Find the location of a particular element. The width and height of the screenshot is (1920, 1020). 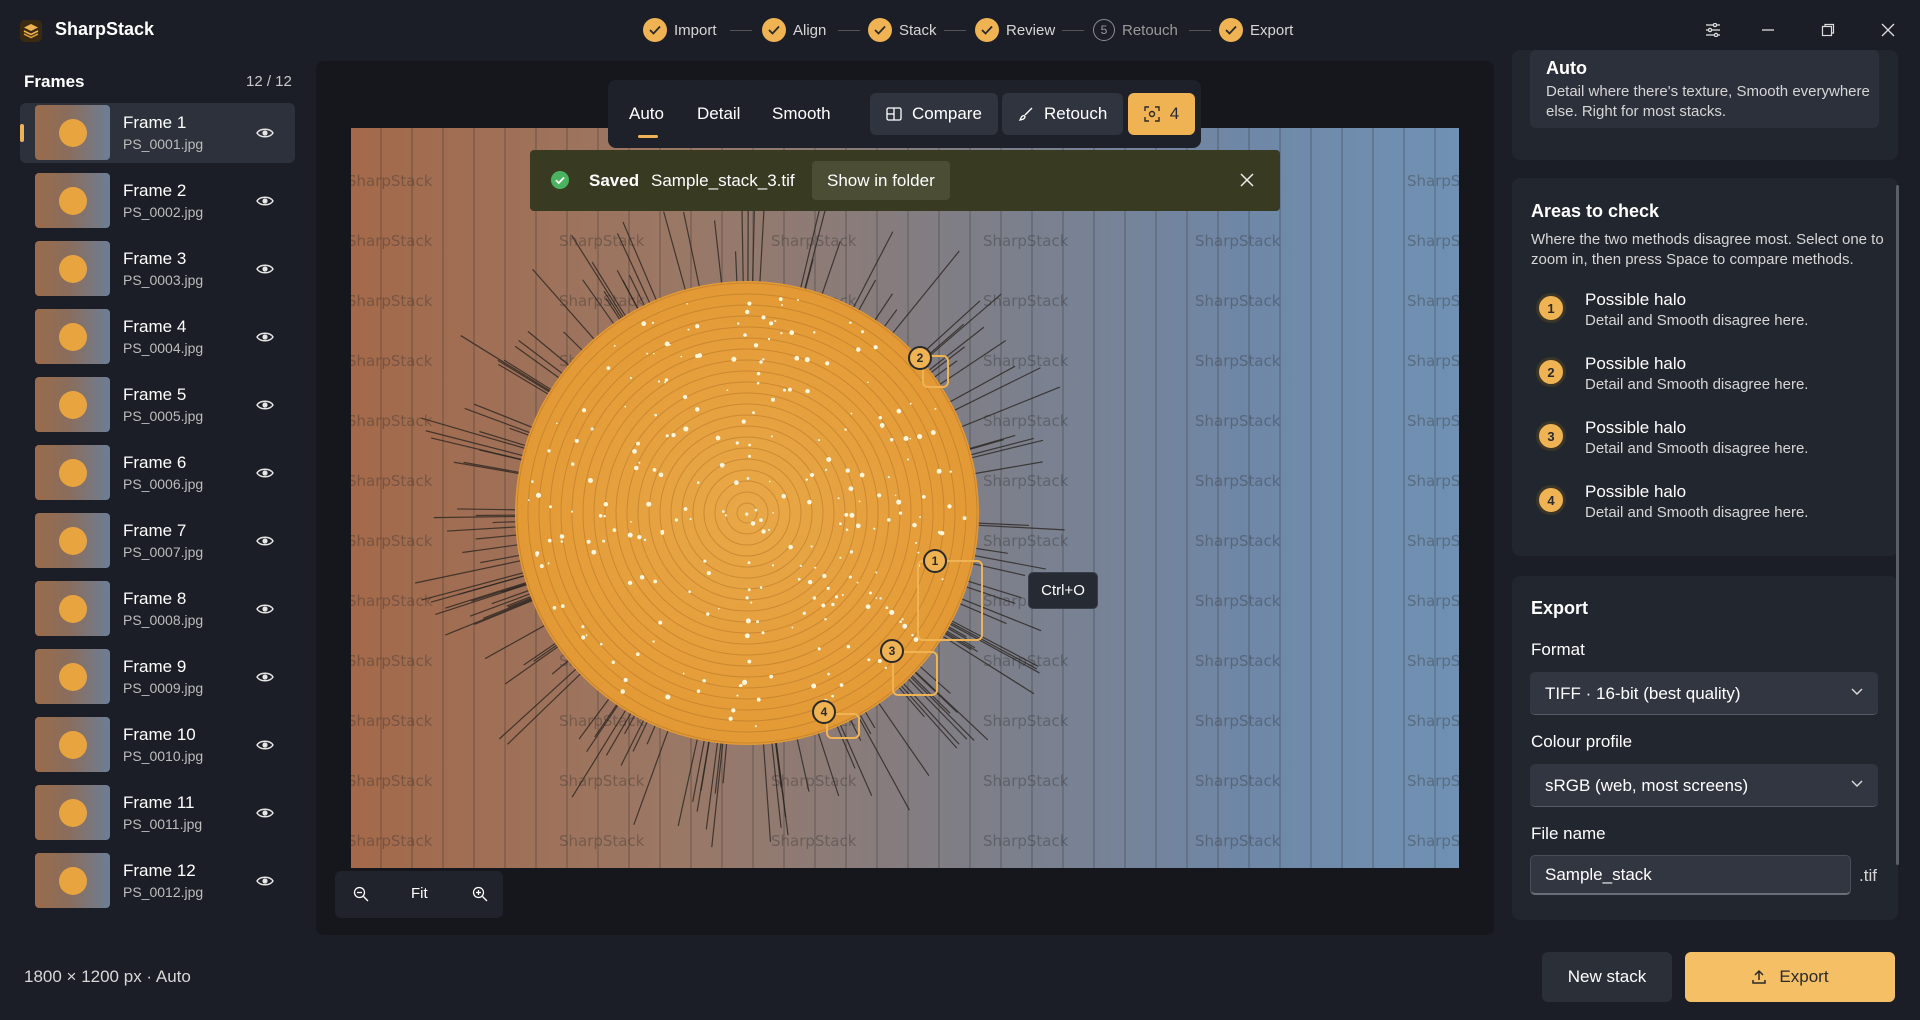

format-label: Format is located at coordinates (1558, 649).